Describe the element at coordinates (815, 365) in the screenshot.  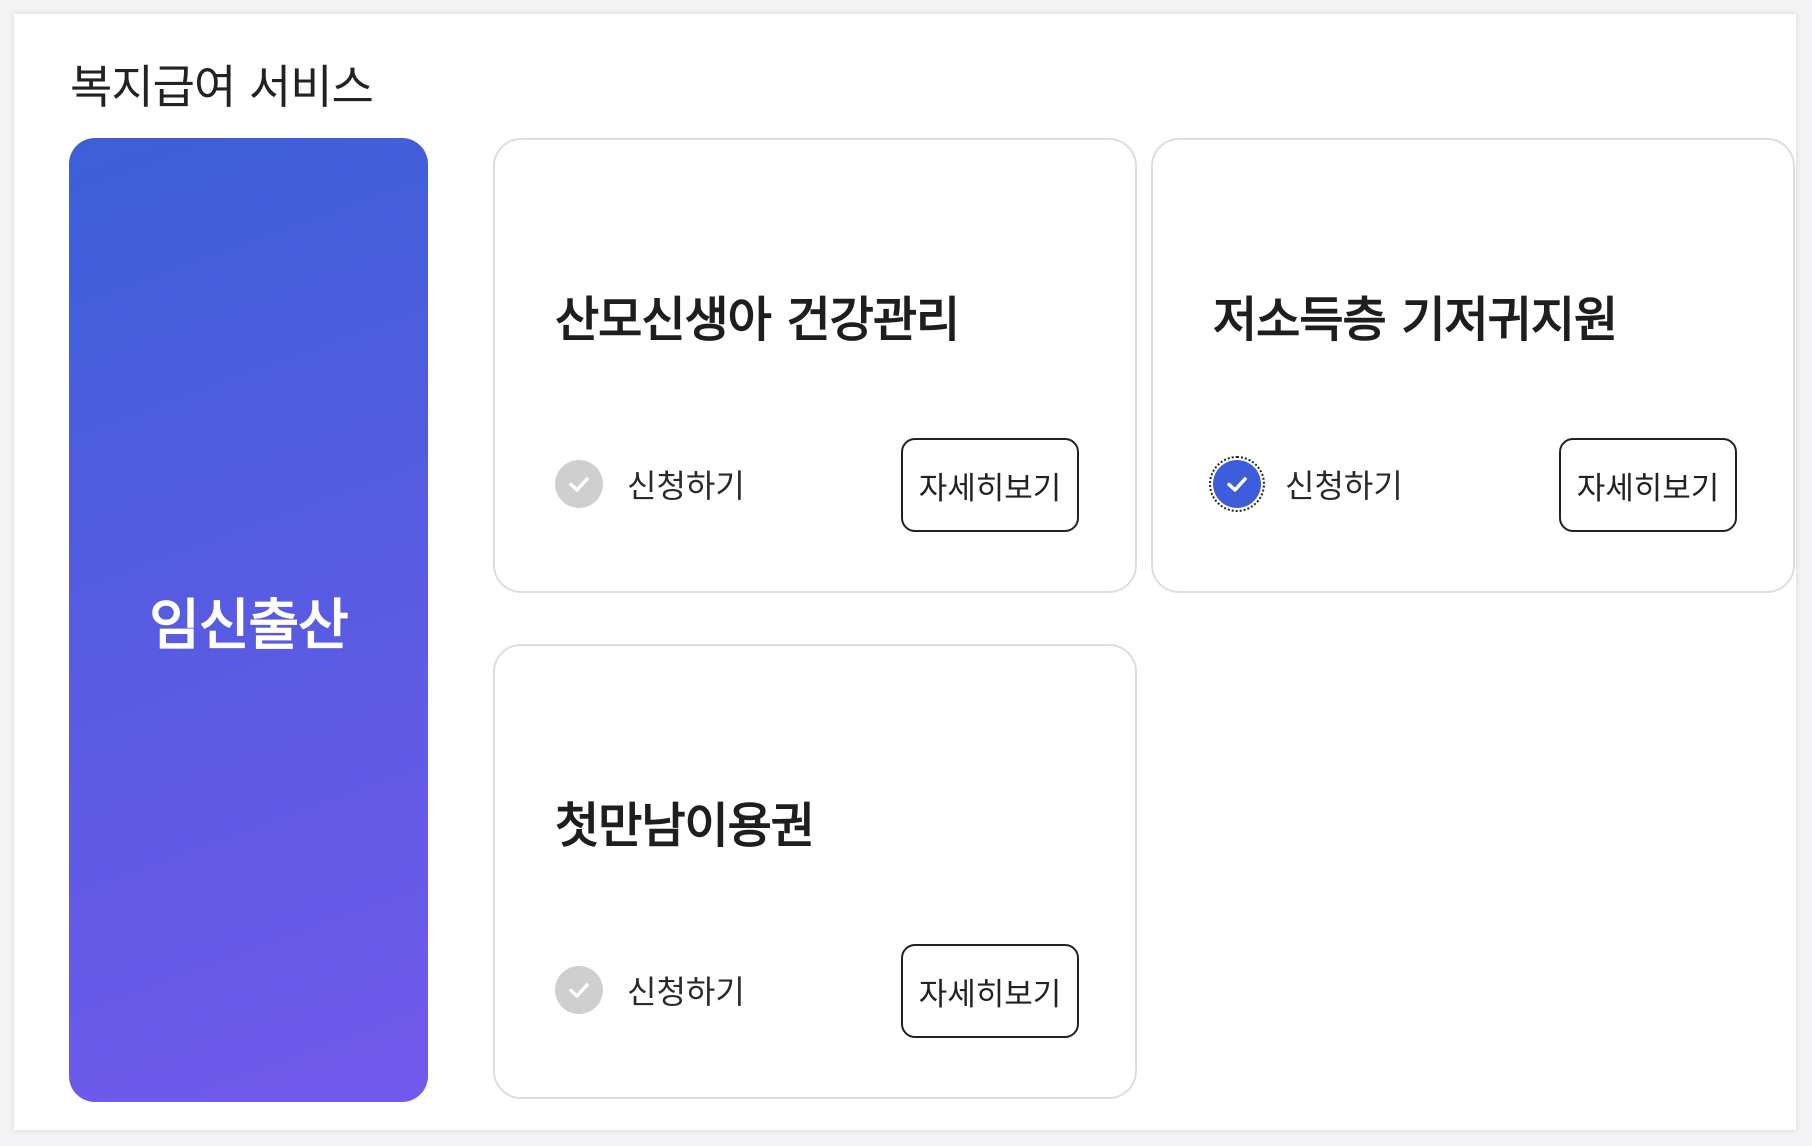
I see `service-card: 산모신생아 건강관리 신청하기 자세히보기` at that location.